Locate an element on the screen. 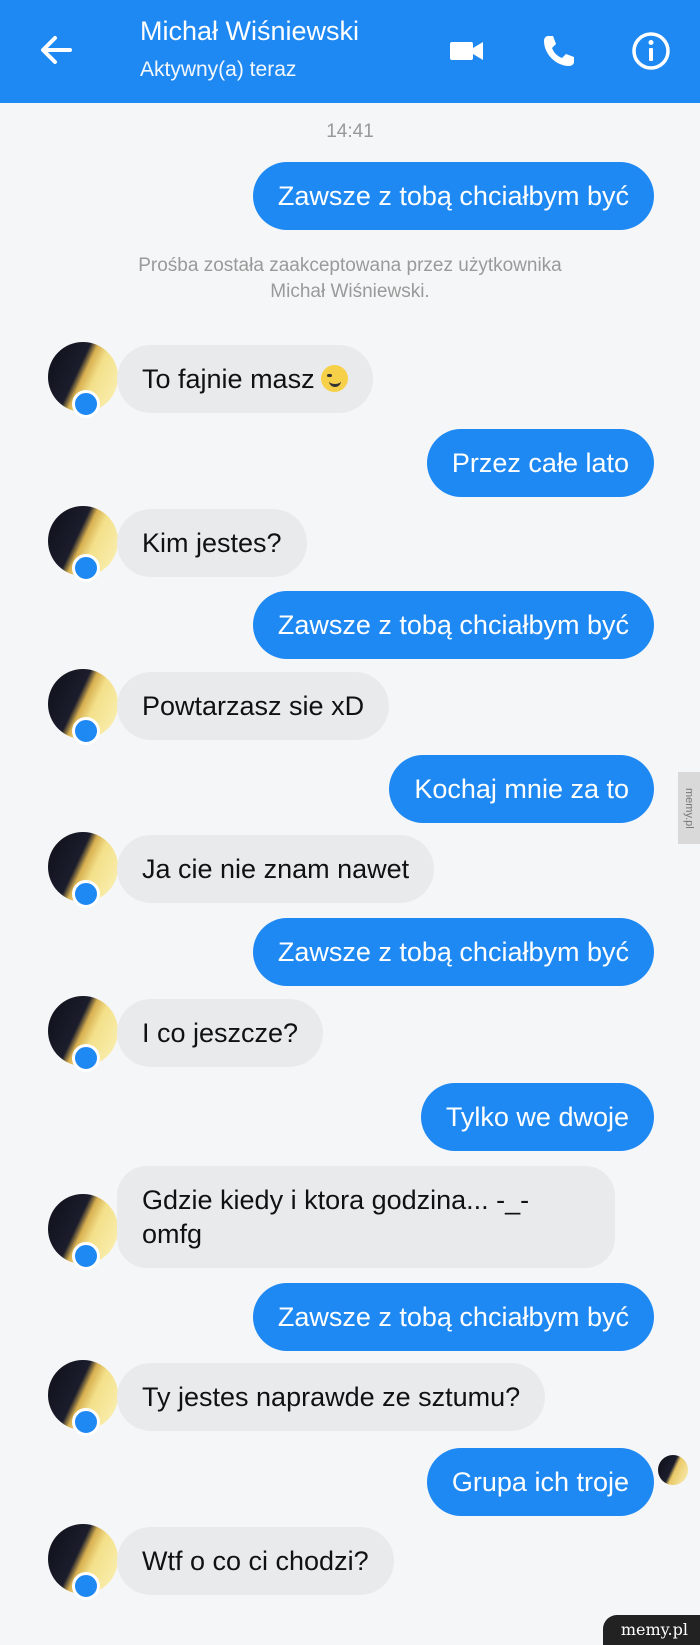 This screenshot has height=1645, width=700. received-message: Wtf o co ci chodzi? is located at coordinates (255, 1561).